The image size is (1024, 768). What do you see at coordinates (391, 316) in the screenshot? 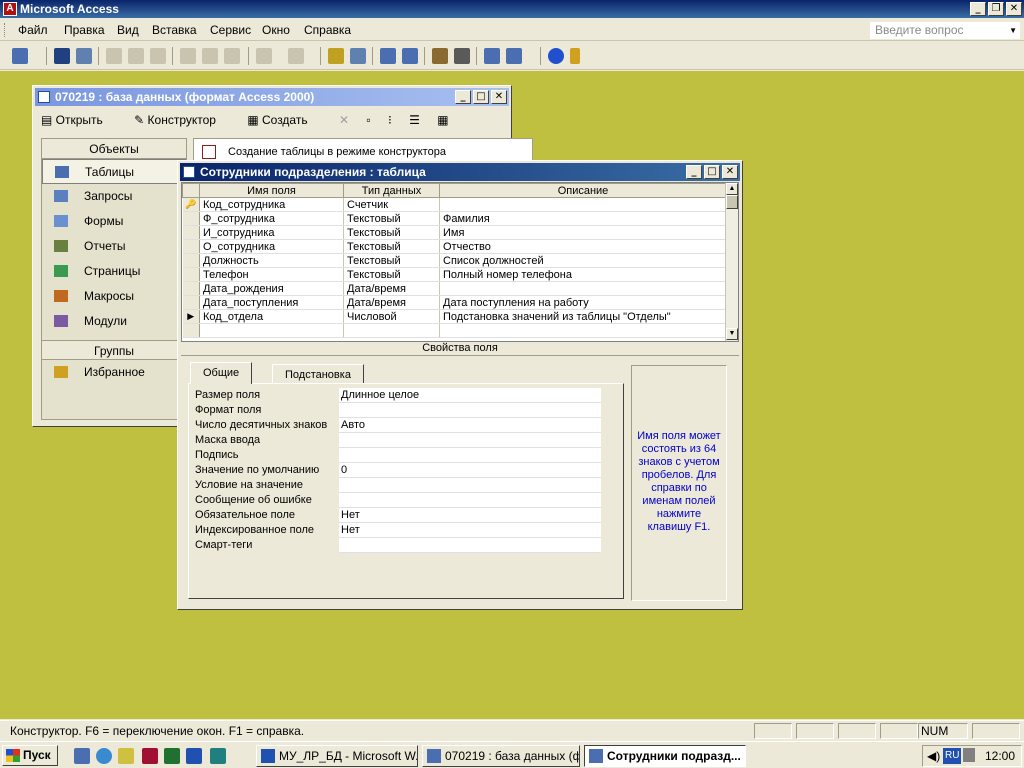
I see `data-type-cell: Числовой` at bounding box center [391, 316].